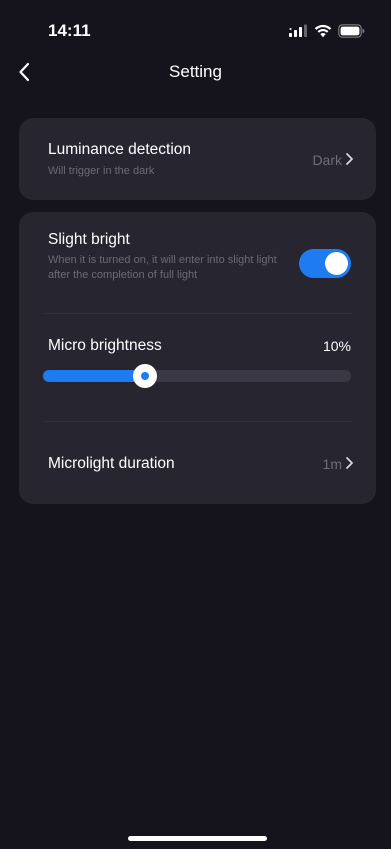  I want to click on battery-icon, so click(351, 31).